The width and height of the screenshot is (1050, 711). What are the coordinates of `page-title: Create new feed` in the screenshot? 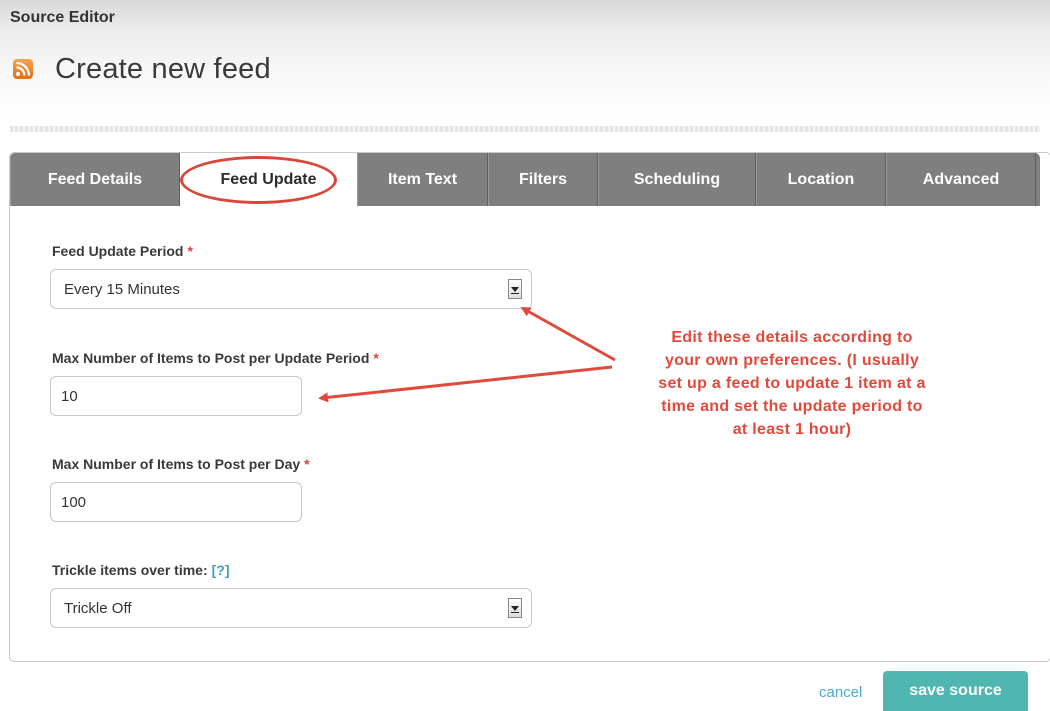 It's located at (163, 68).